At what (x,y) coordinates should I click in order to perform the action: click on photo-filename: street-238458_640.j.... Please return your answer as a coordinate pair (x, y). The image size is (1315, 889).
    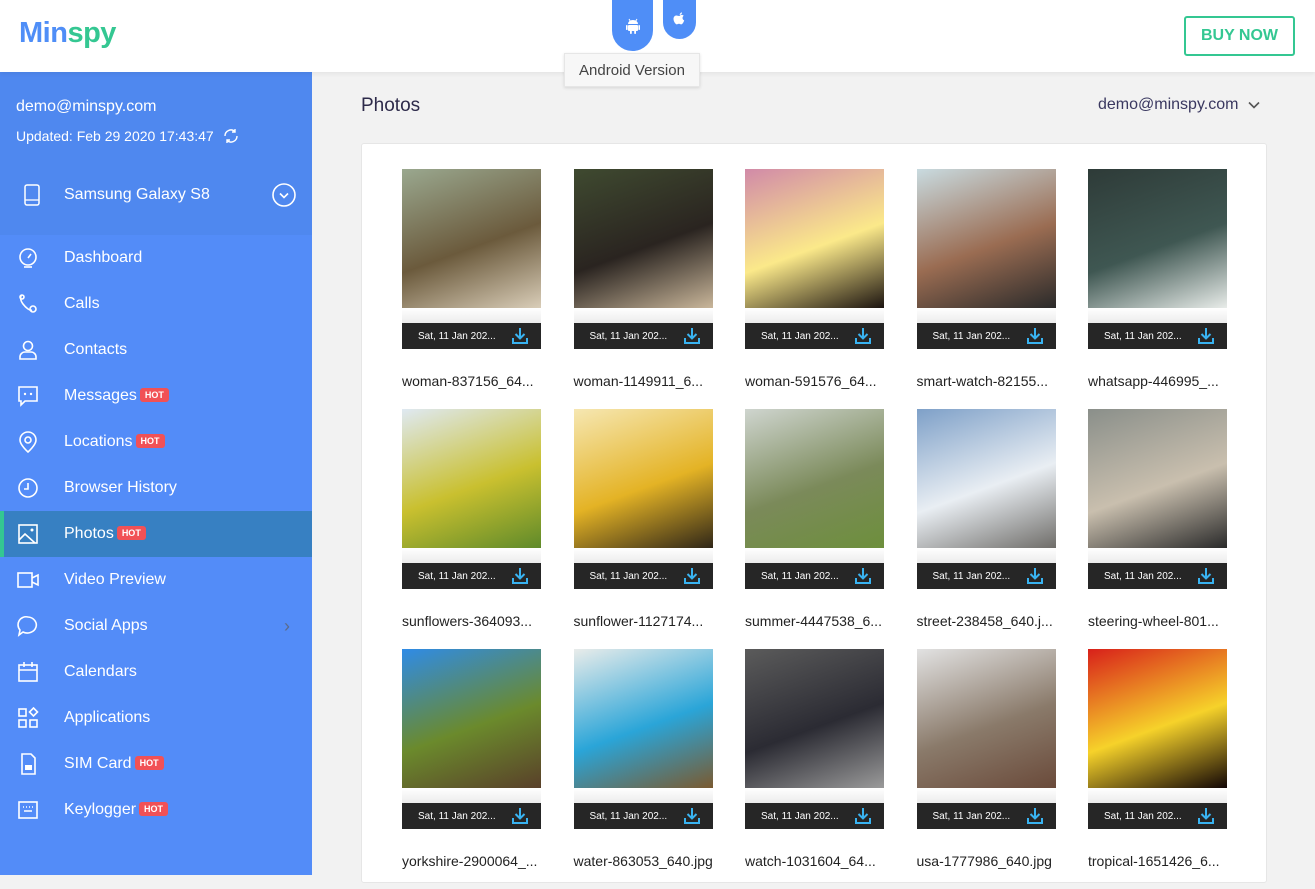
    Looking at the image, I should click on (985, 621).